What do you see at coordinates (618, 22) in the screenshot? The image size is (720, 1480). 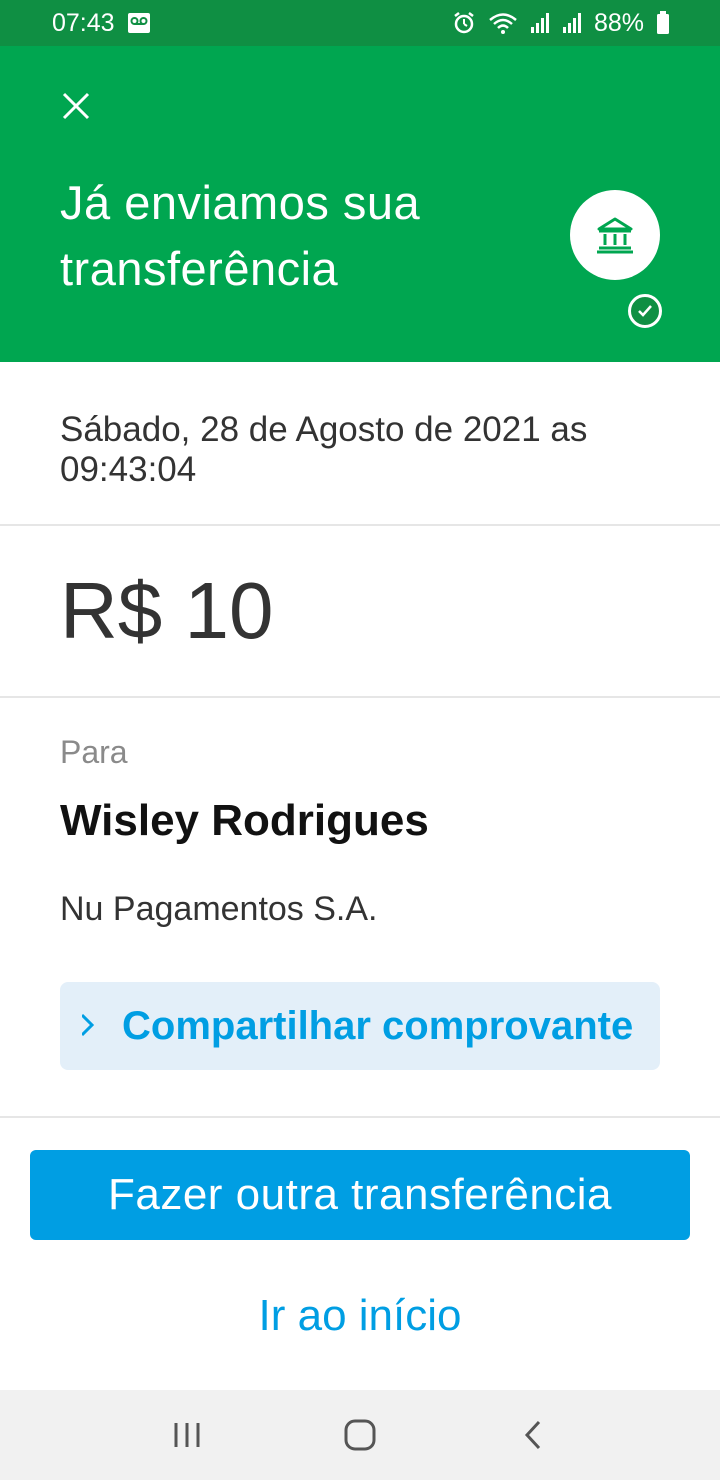 I see `battery-percent: 88%` at bounding box center [618, 22].